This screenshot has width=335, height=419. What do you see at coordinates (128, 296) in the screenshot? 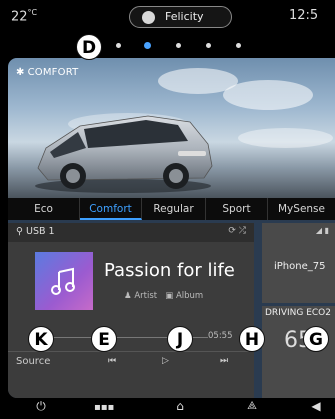
I see `artist-icon: ♟` at bounding box center [128, 296].